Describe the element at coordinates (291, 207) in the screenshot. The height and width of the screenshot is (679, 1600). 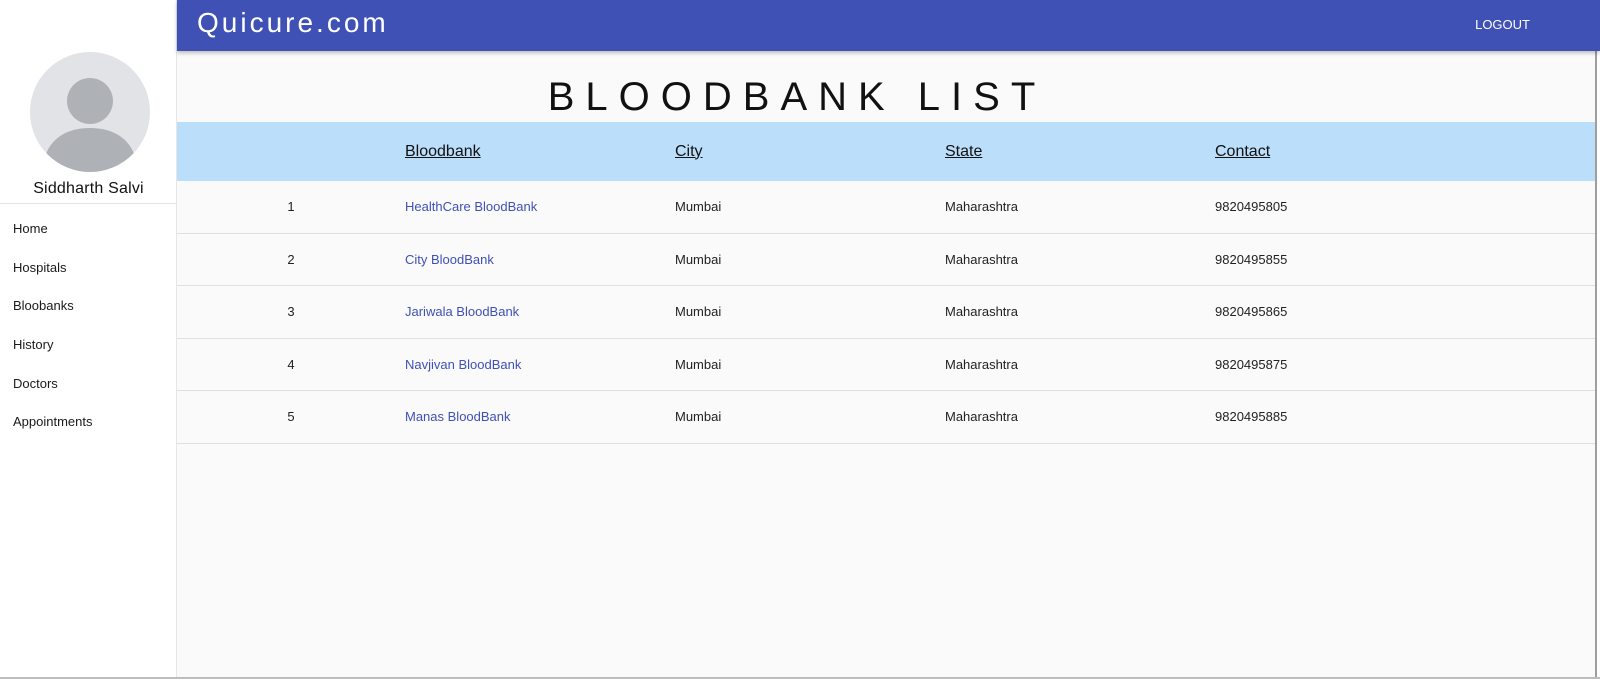
I see `row-index: 1` at that location.